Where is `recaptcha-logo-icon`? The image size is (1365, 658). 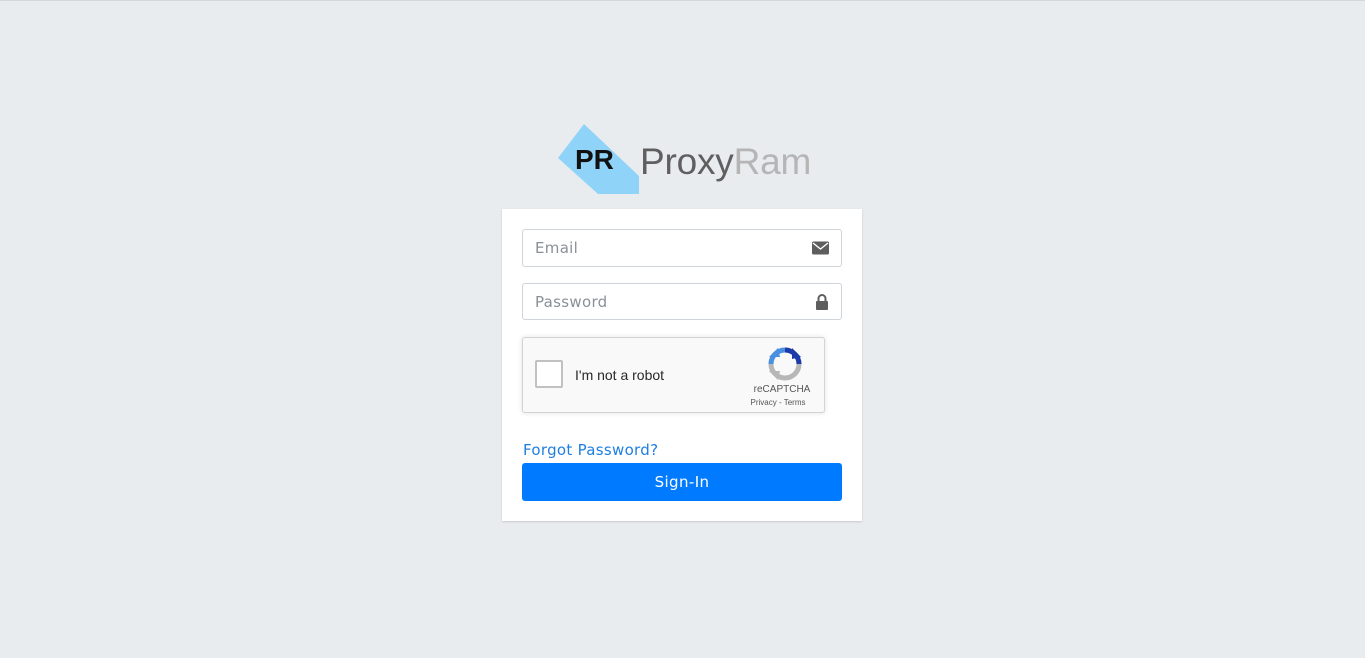
recaptcha-logo-icon is located at coordinates (785, 364).